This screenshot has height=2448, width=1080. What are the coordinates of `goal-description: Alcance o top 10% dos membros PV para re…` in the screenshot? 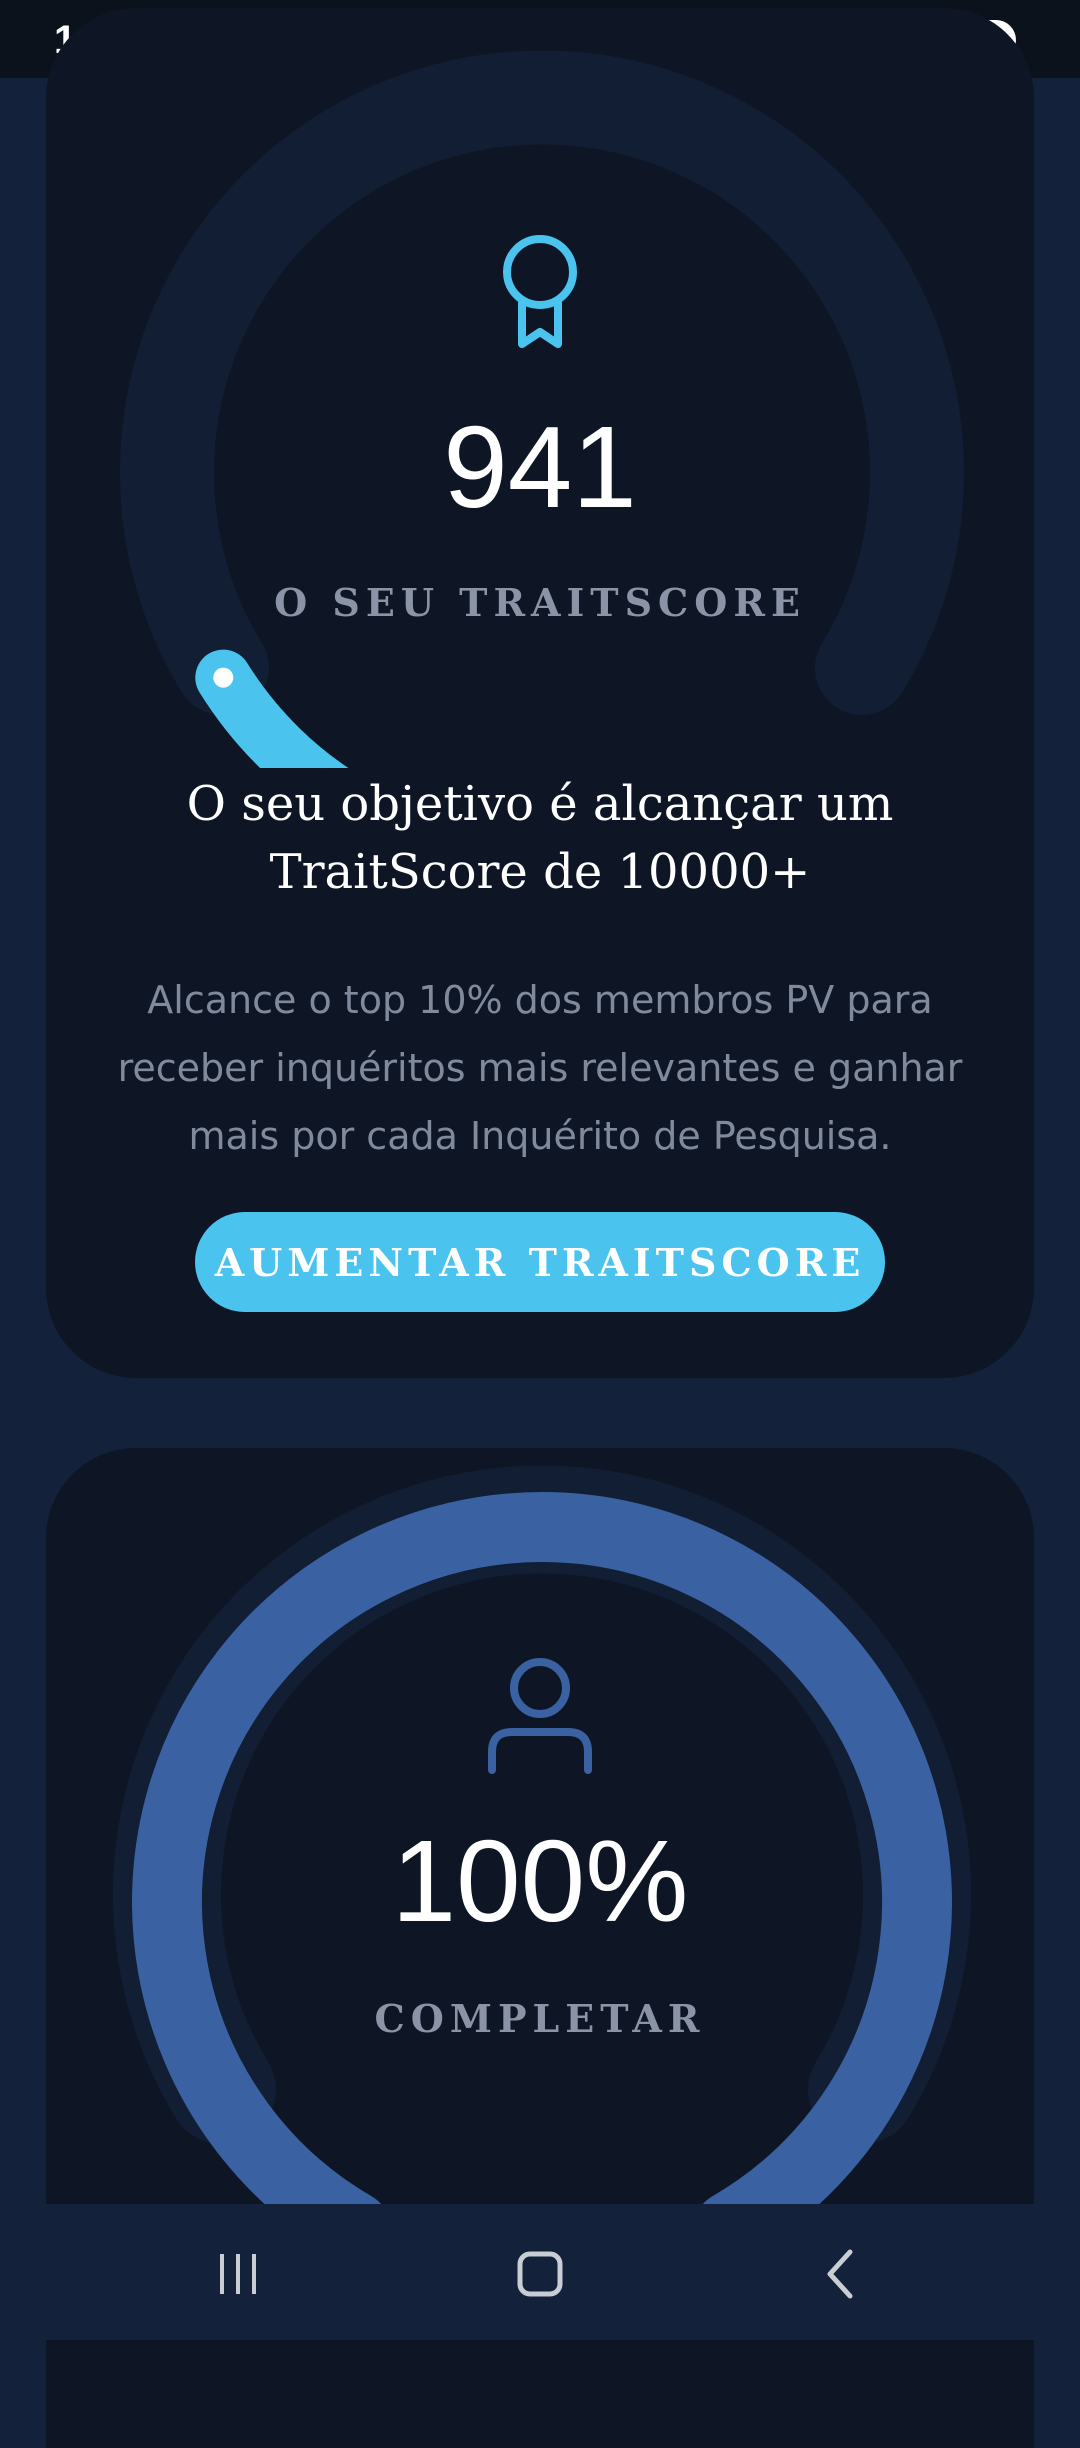 It's located at (540, 1068).